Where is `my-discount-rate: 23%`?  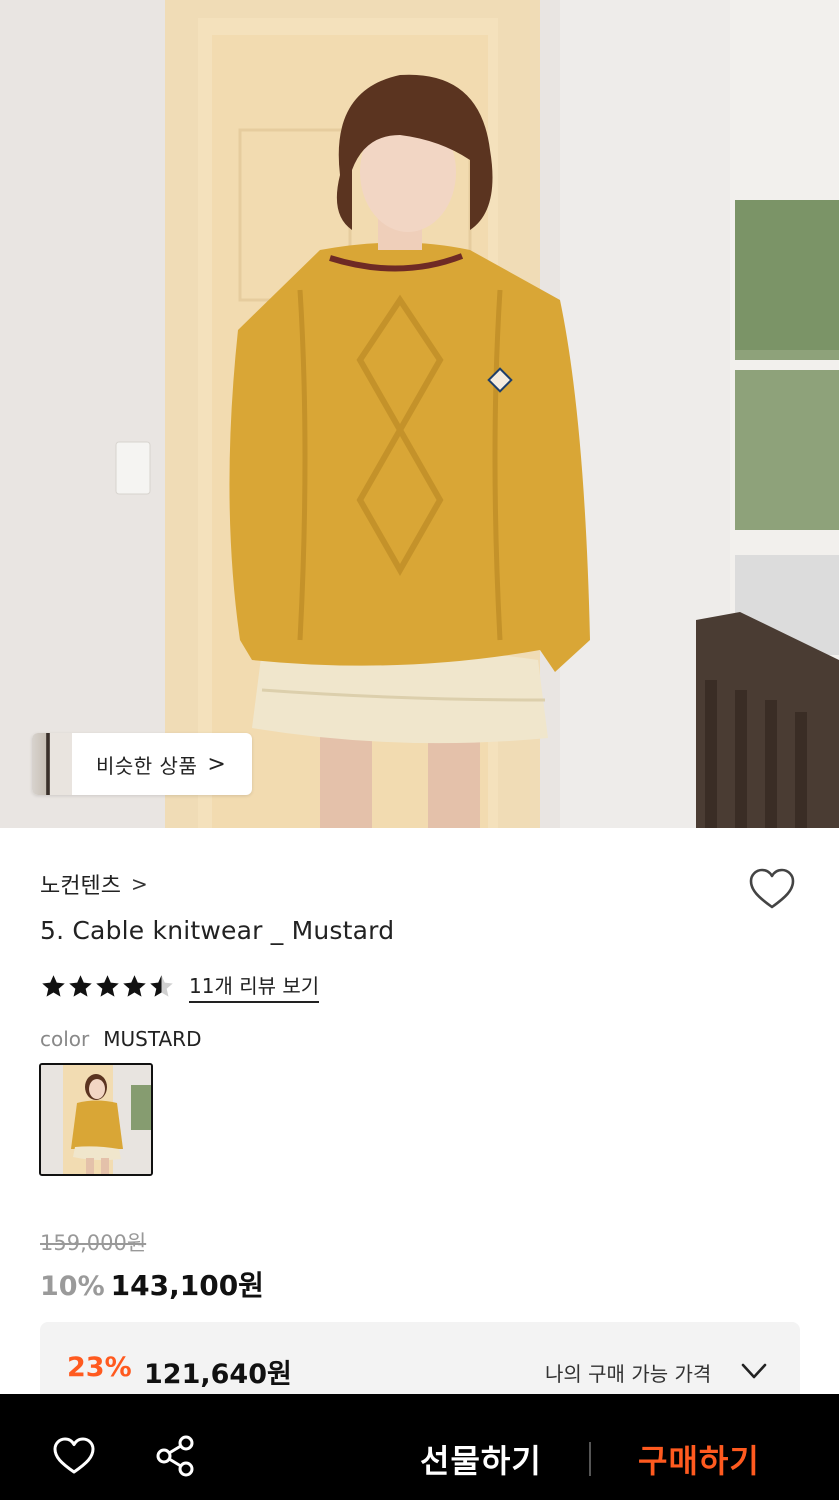 my-discount-rate: 23% is located at coordinates (99, 1367).